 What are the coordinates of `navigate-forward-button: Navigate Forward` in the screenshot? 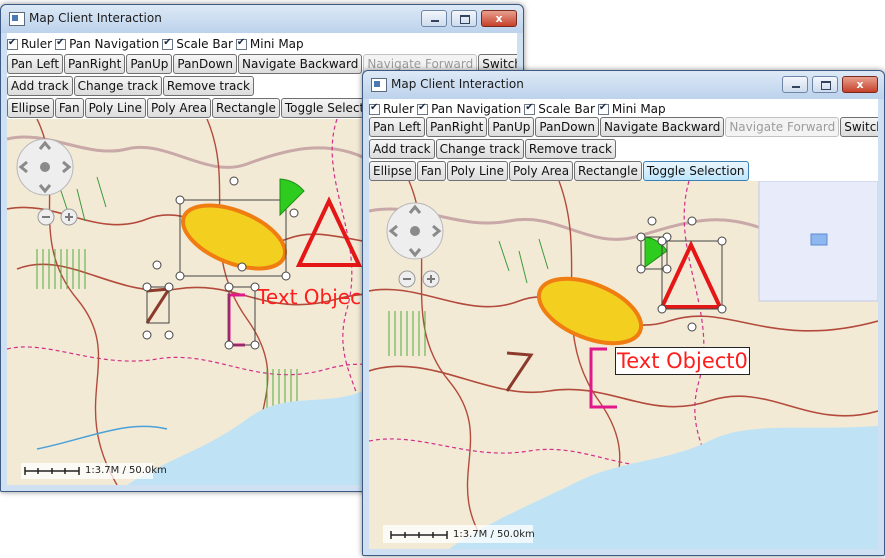 It's located at (782, 127).